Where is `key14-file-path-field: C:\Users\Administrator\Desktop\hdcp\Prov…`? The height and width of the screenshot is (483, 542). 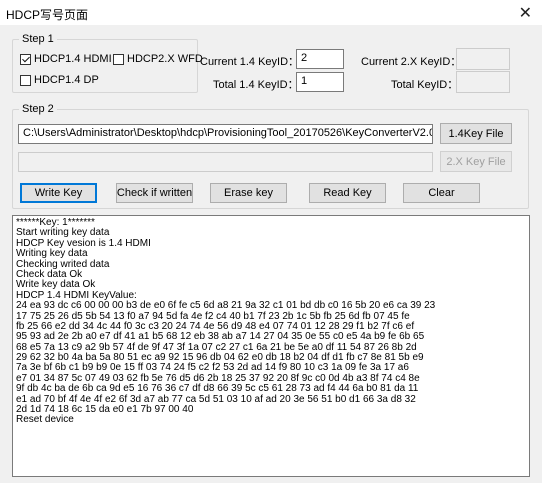 key14-file-path-field: C:\Users\Administrator\Desktop\hdcp\Prov… is located at coordinates (225, 134).